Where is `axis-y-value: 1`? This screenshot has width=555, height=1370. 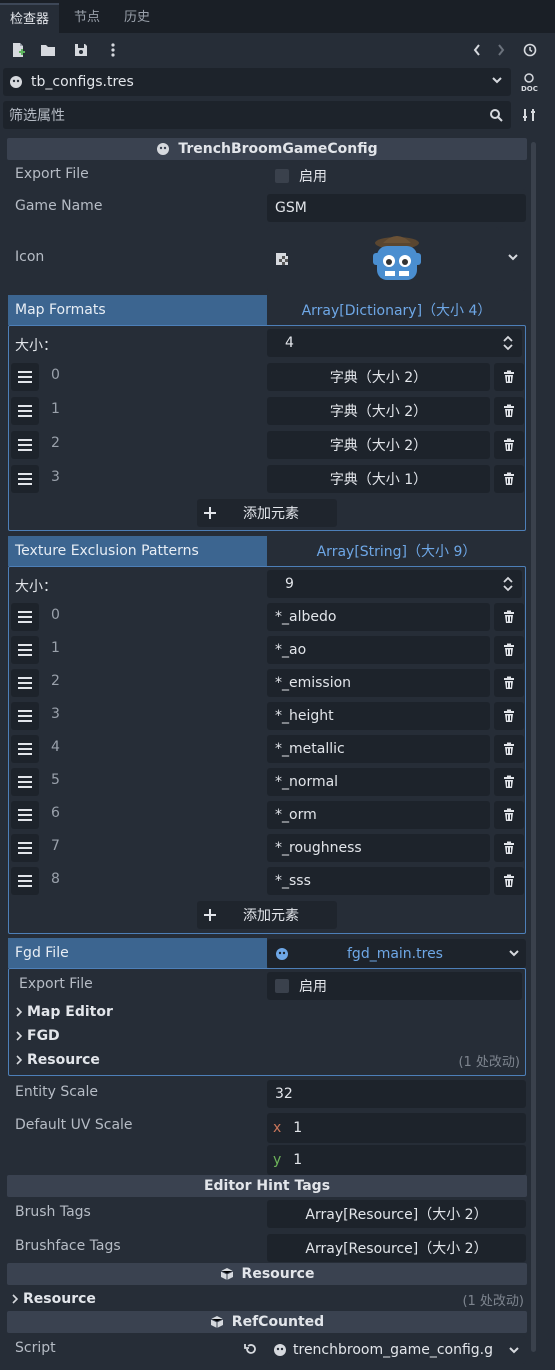 axis-y-value: 1 is located at coordinates (298, 1160).